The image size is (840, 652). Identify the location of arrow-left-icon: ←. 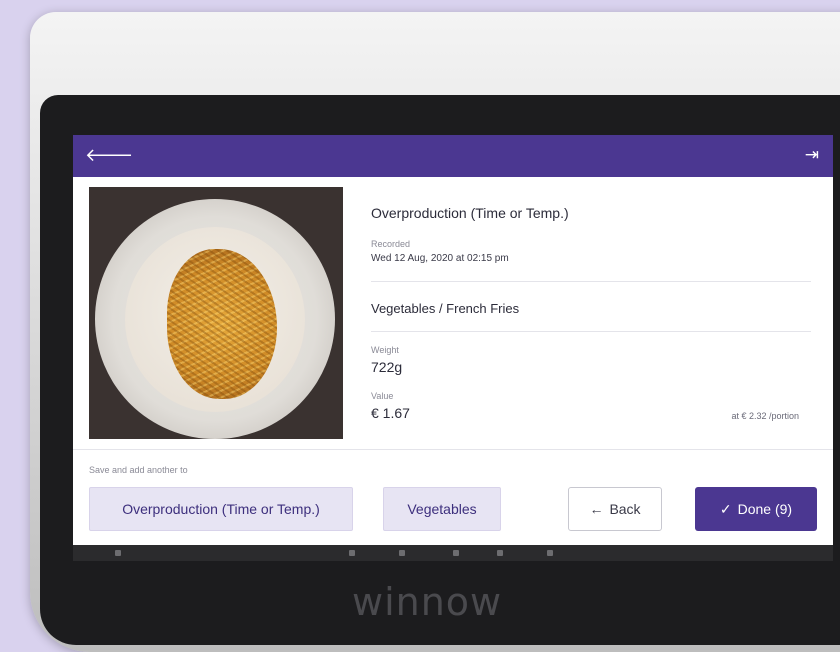
(596, 509).